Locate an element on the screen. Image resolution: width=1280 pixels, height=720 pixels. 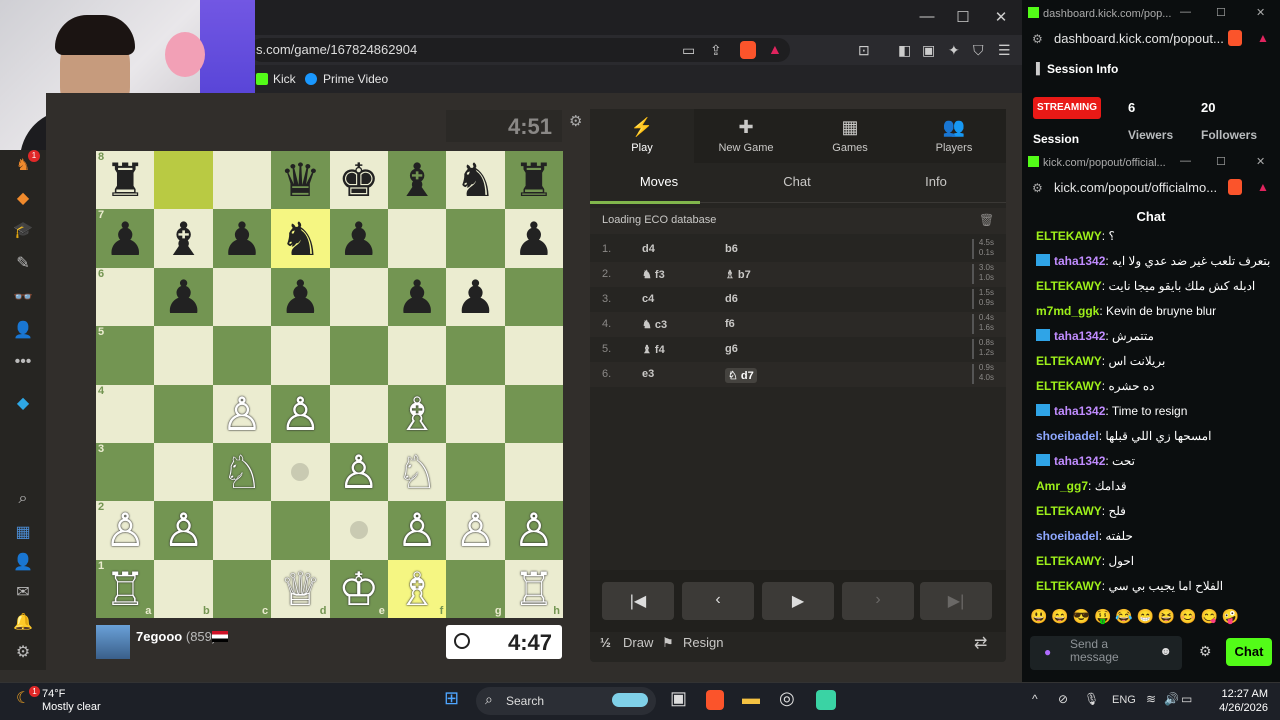
chrome-taskbar-icon: ◎ is located at coordinates (787, 698).